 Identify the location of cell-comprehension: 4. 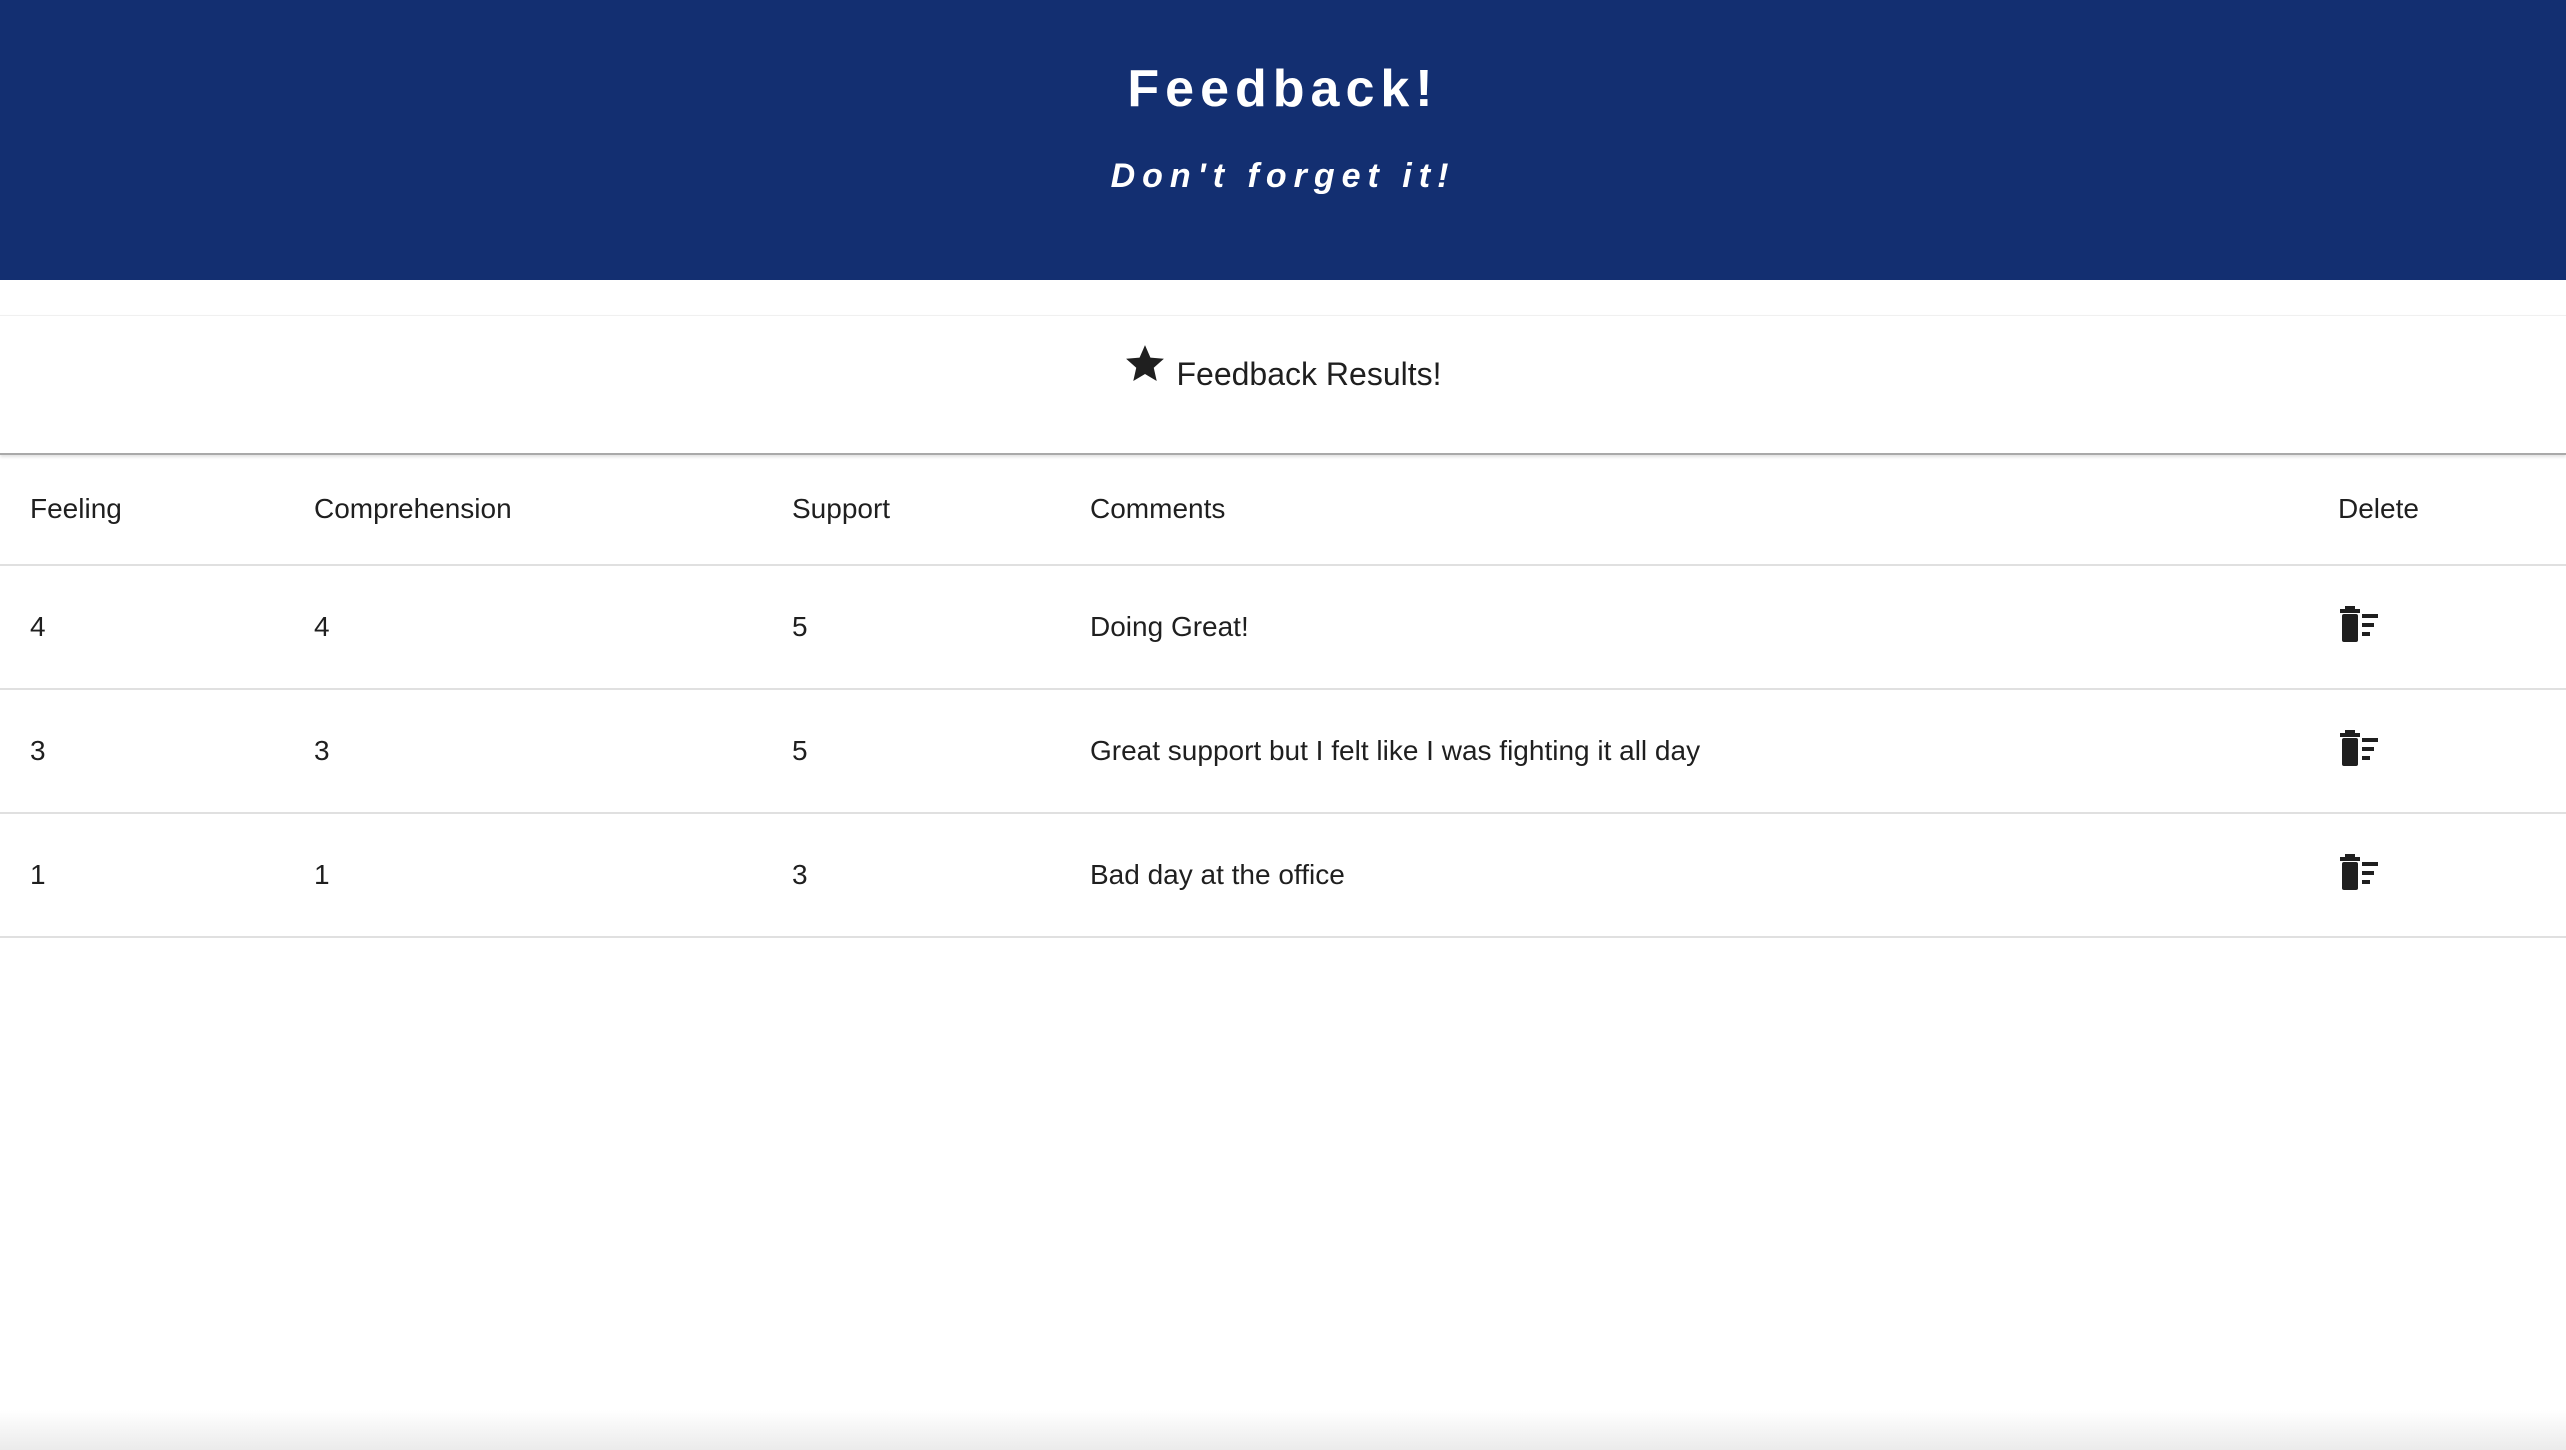
(523, 627).